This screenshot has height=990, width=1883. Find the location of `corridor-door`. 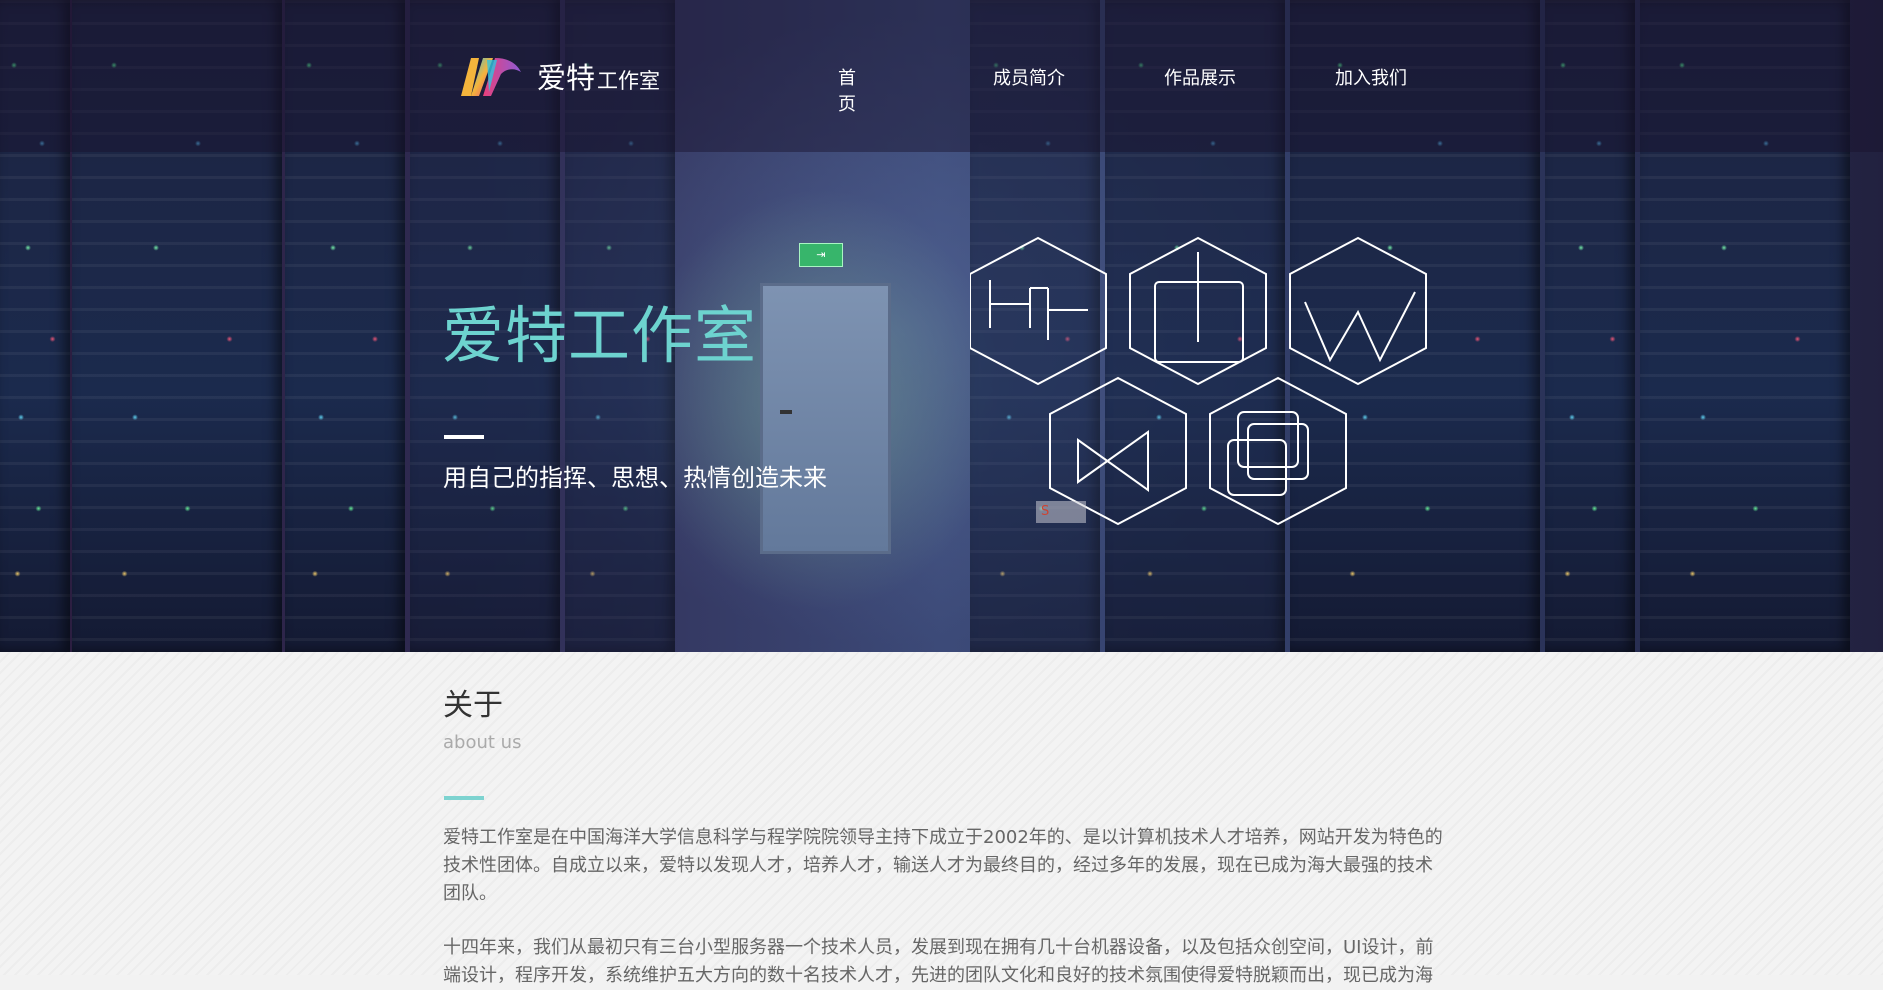

corridor-door is located at coordinates (825, 418).